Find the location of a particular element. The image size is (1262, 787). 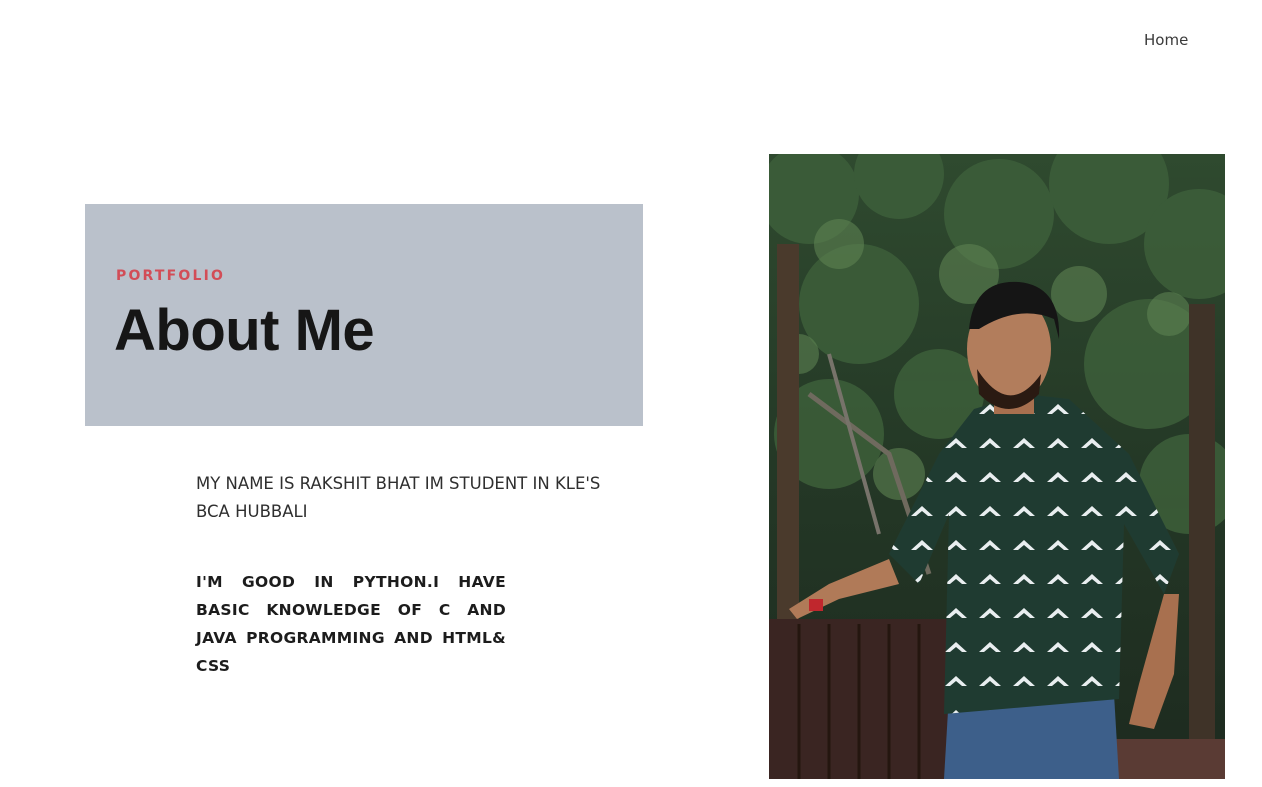

page-title: About Me is located at coordinates (244, 330).